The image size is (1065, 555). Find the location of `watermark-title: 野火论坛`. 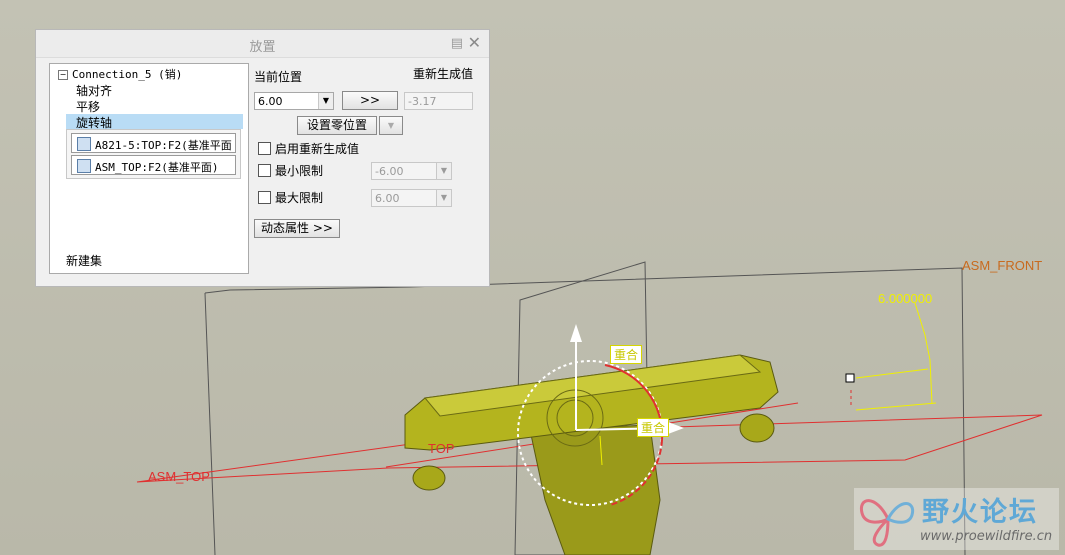

watermark-title: 野火论坛 is located at coordinates (980, 512).